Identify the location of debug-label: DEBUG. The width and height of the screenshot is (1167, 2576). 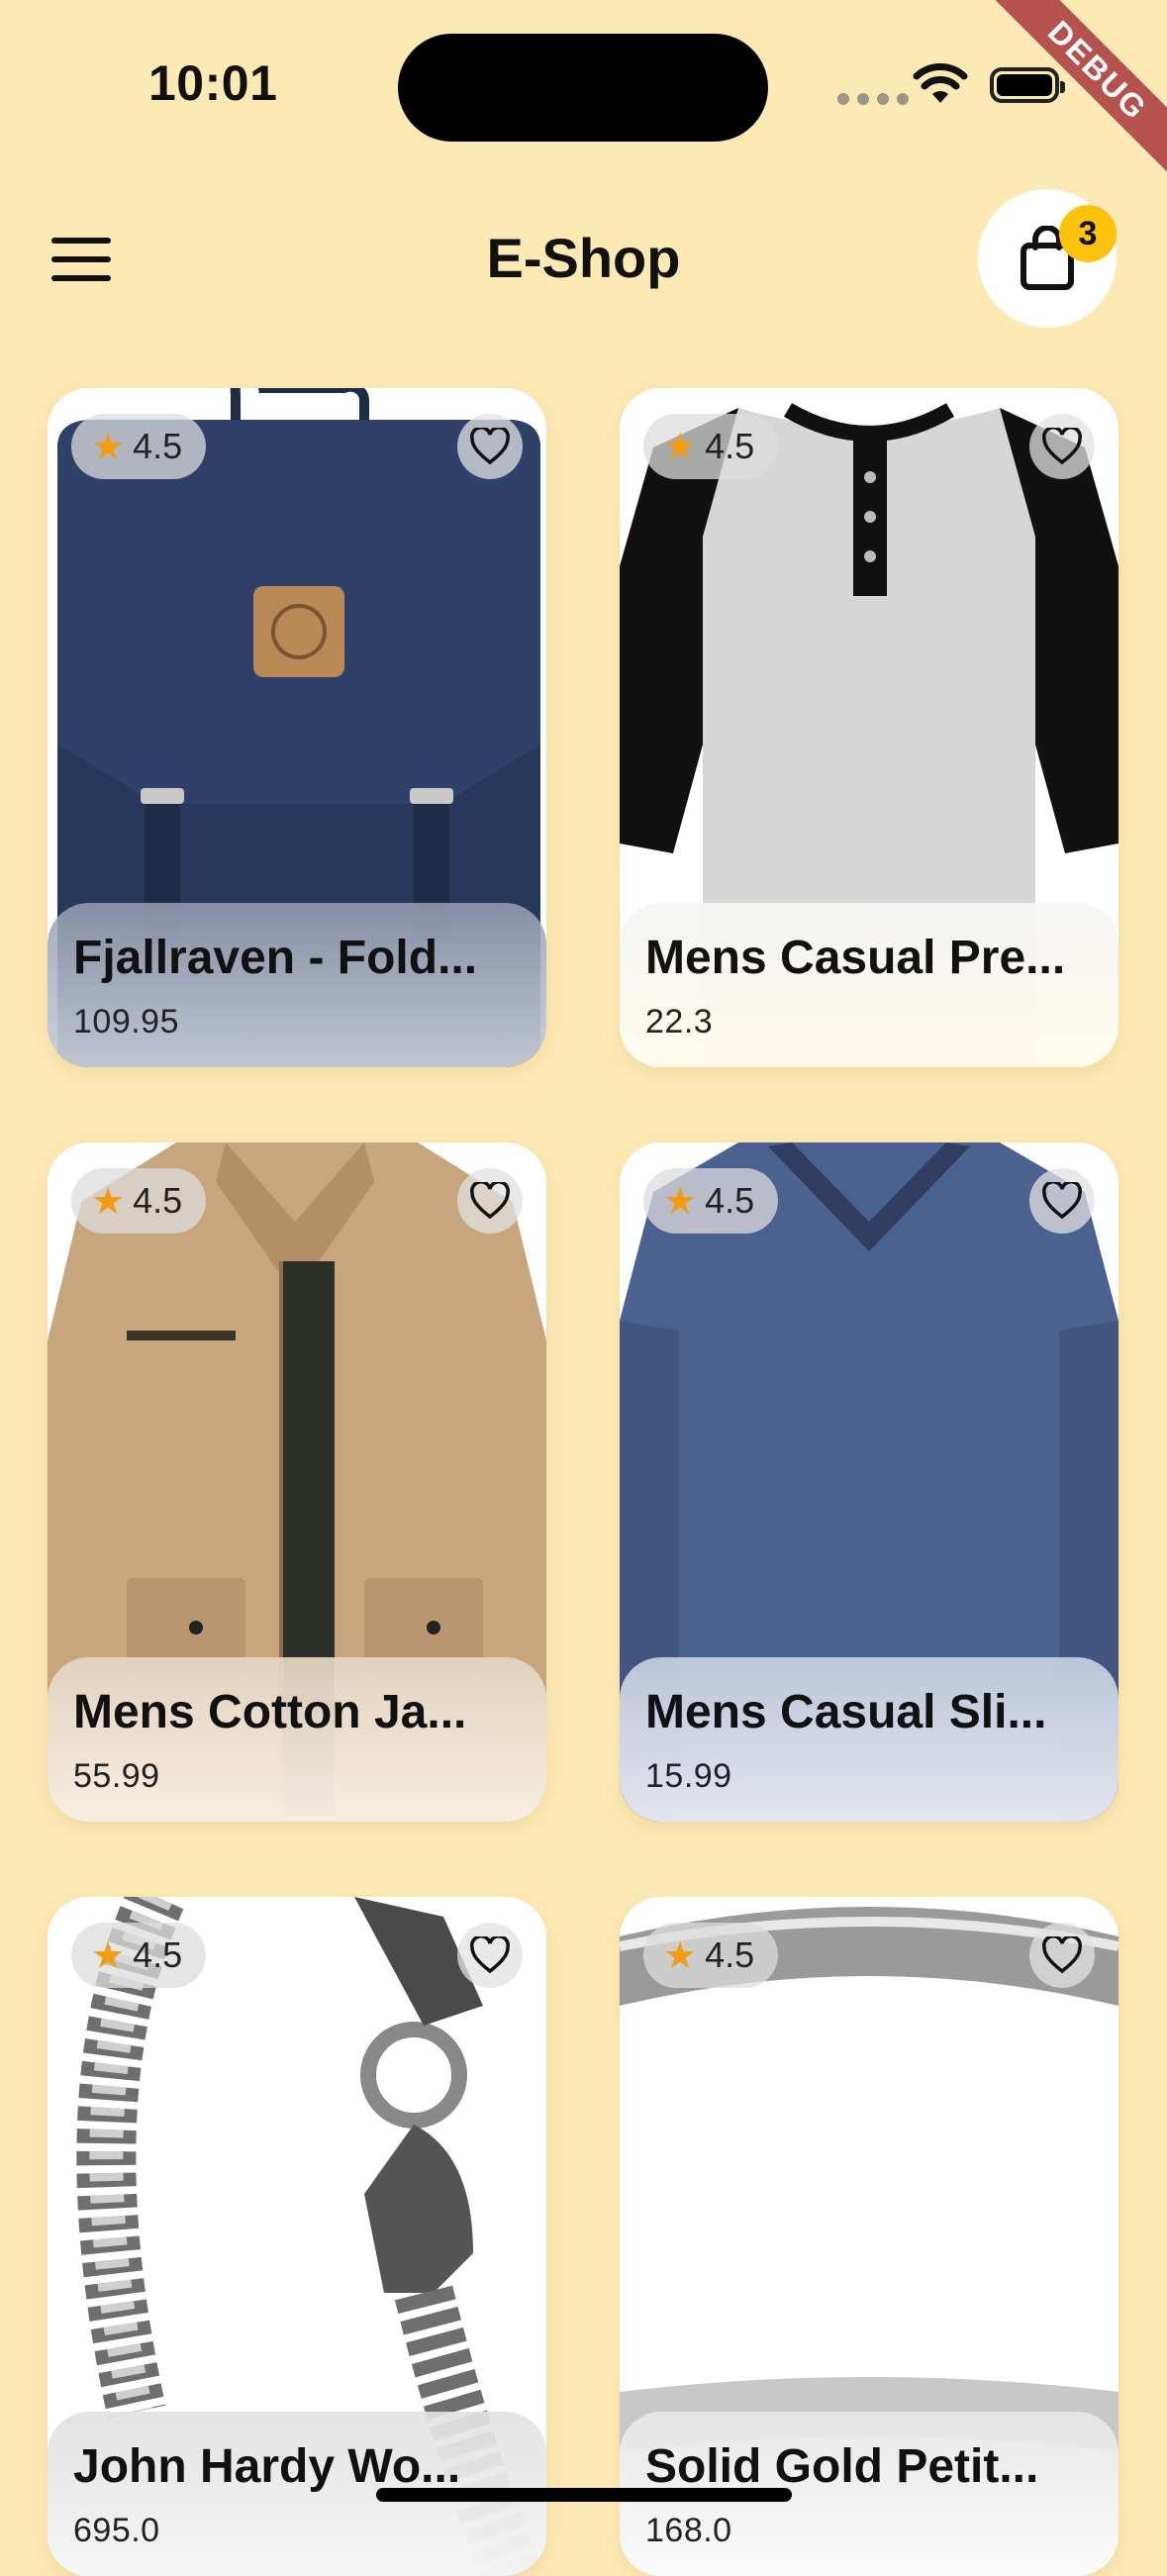
(1078, 89).